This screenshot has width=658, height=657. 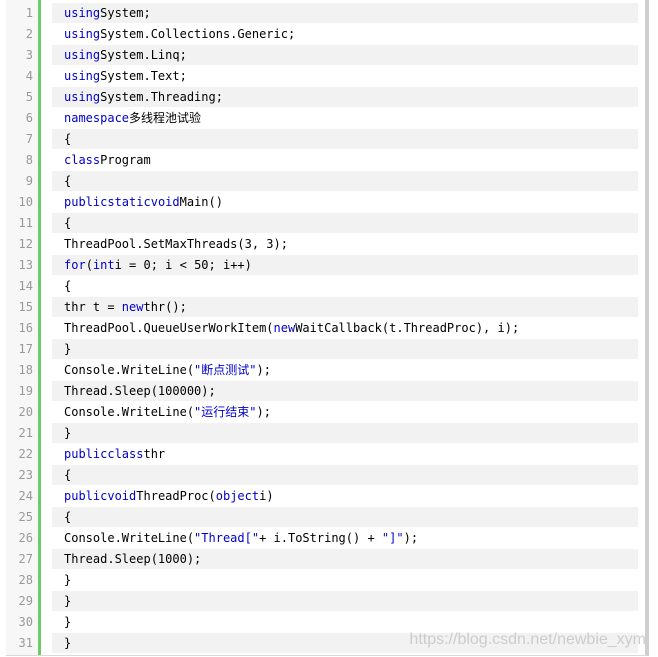 What do you see at coordinates (345, 244) in the screenshot?
I see `code-text: ThreadPool.SetMaxThreads(3, 3);` at bounding box center [345, 244].